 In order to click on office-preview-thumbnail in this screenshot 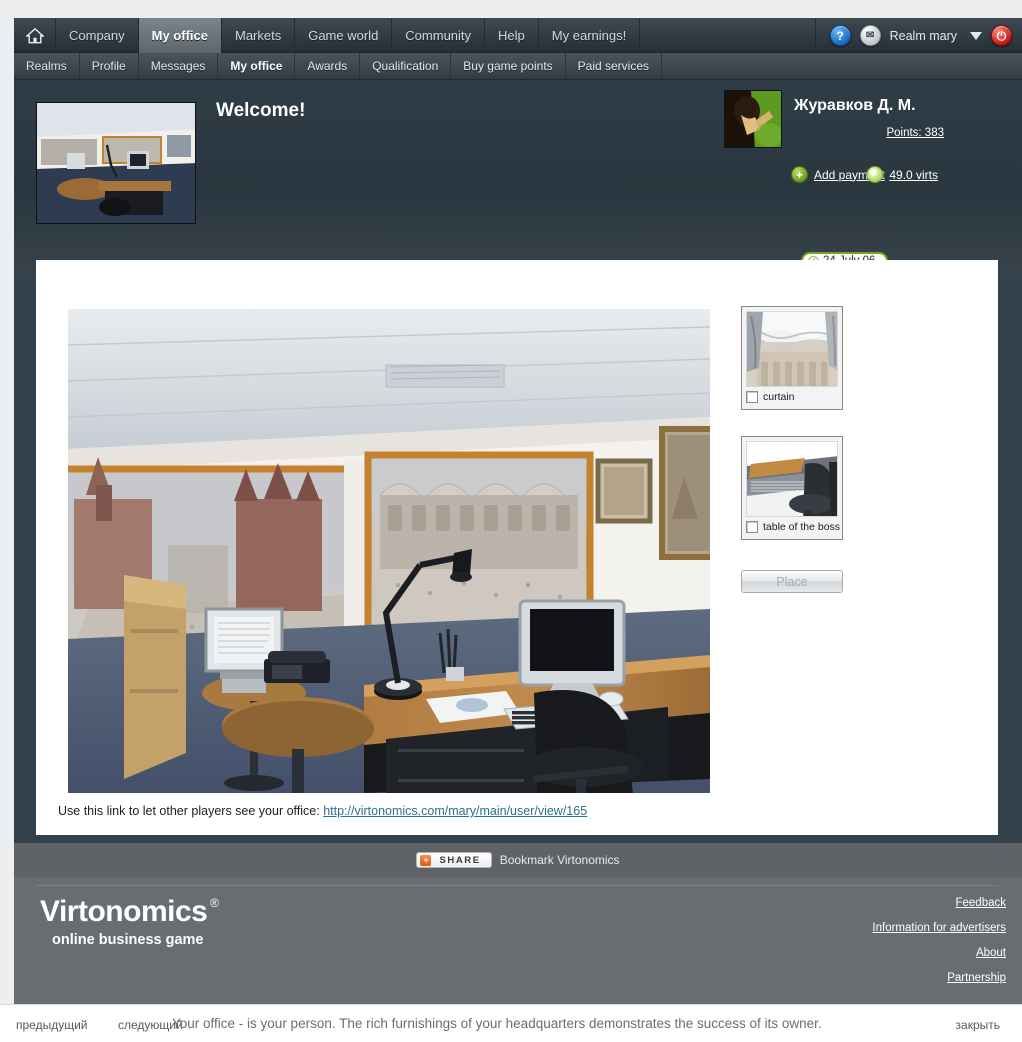, I will do `click(116, 163)`.